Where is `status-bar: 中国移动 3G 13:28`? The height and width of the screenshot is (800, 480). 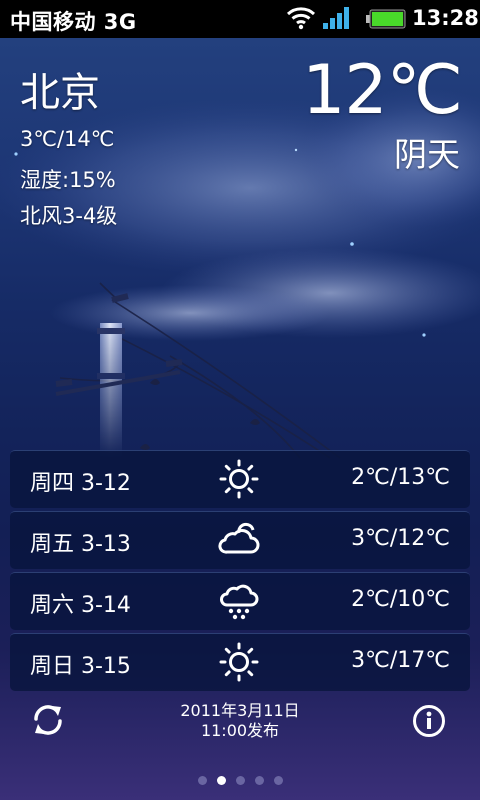 status-bar: 中国移动 3G 13:28 is located at coordinates (240, 19).